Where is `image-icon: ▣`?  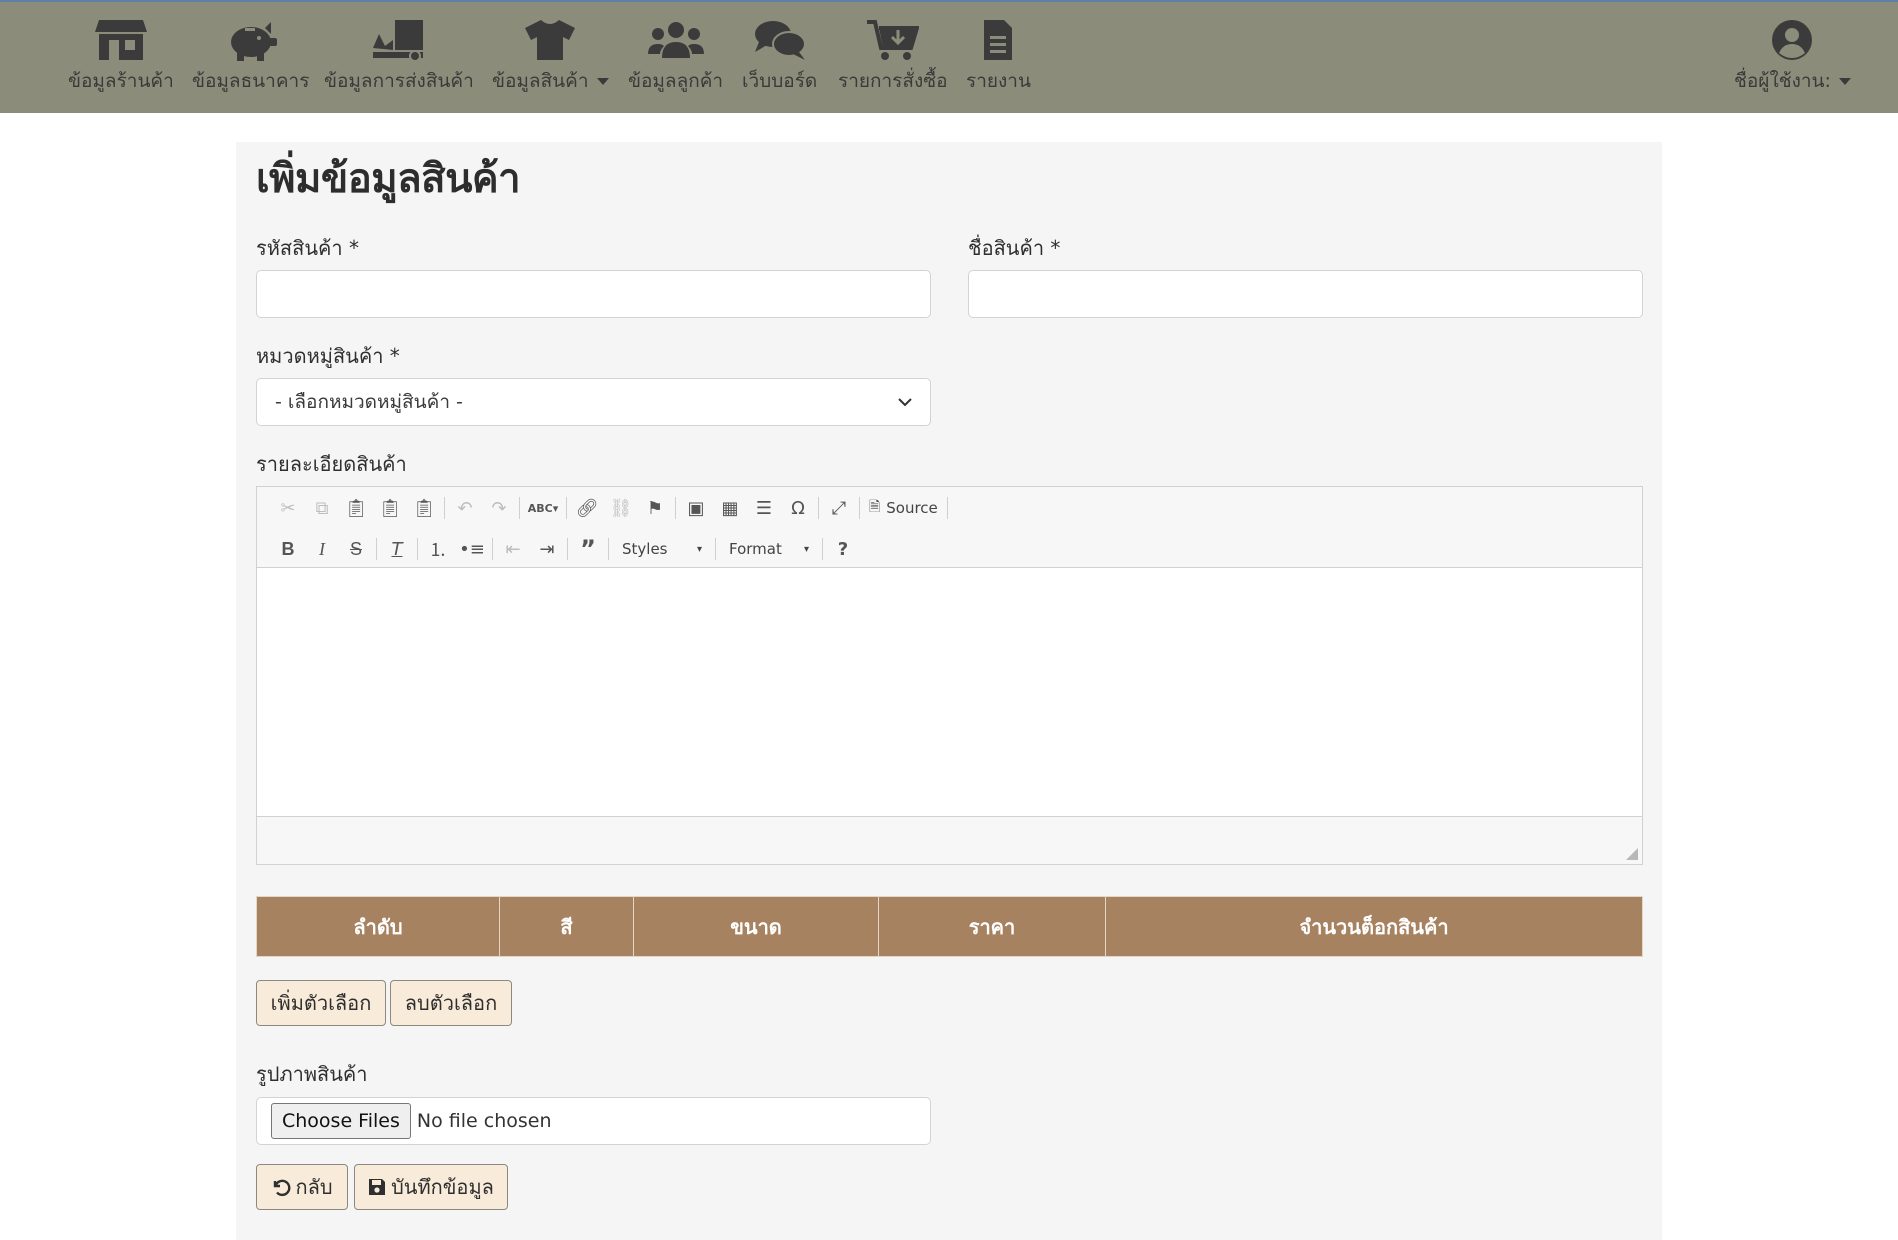 image-icon: ▣ is located at coordinates (696, 508).